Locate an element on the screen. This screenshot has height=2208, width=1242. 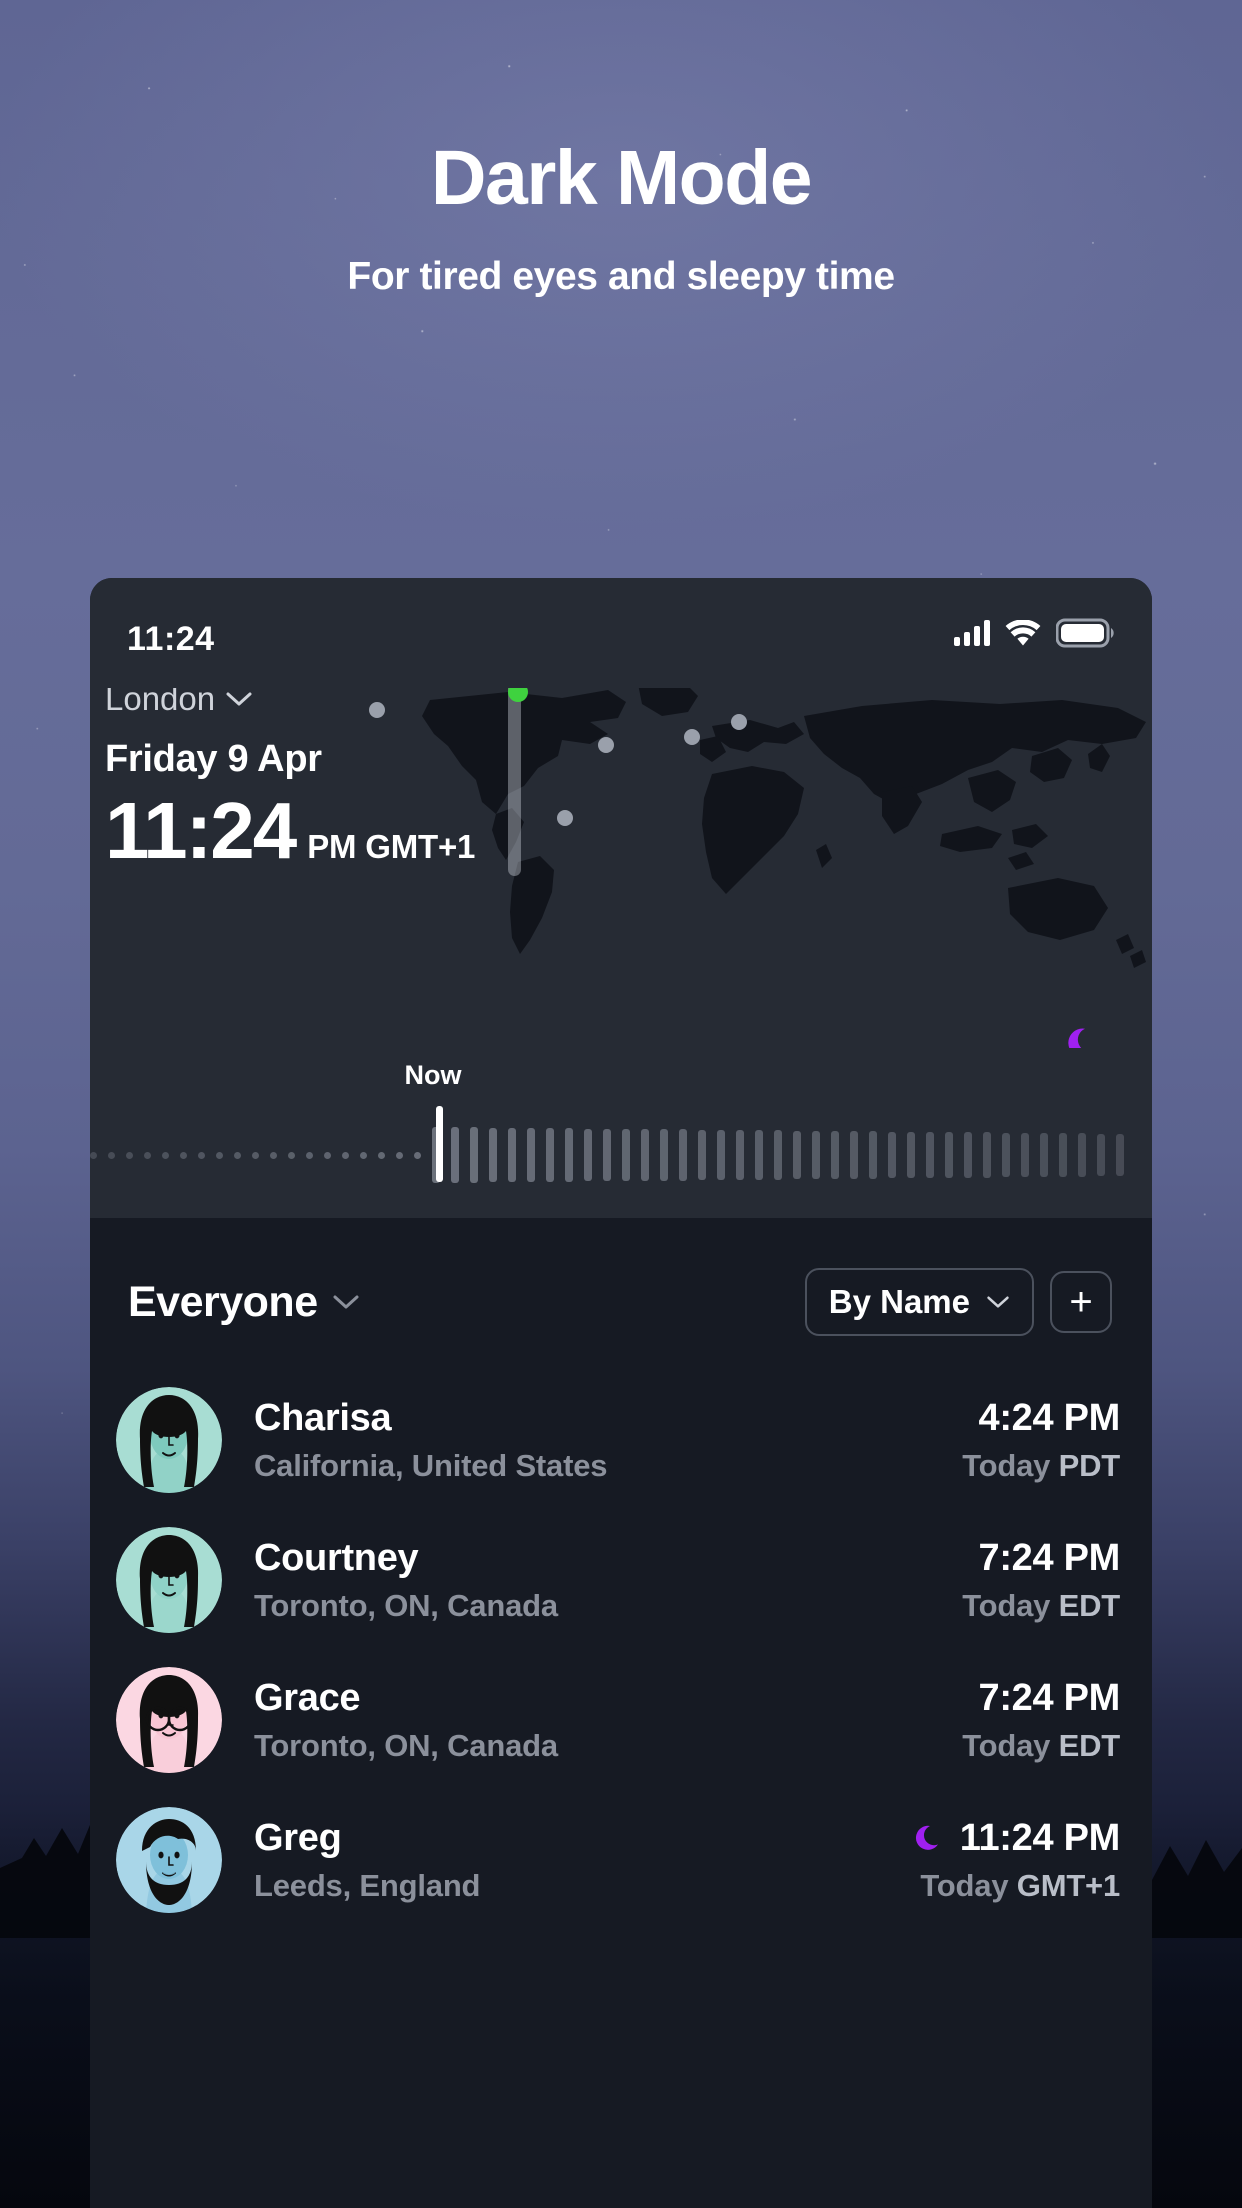
contact-zone: Today GMT+1 is located at coordinates (1020, 1885).